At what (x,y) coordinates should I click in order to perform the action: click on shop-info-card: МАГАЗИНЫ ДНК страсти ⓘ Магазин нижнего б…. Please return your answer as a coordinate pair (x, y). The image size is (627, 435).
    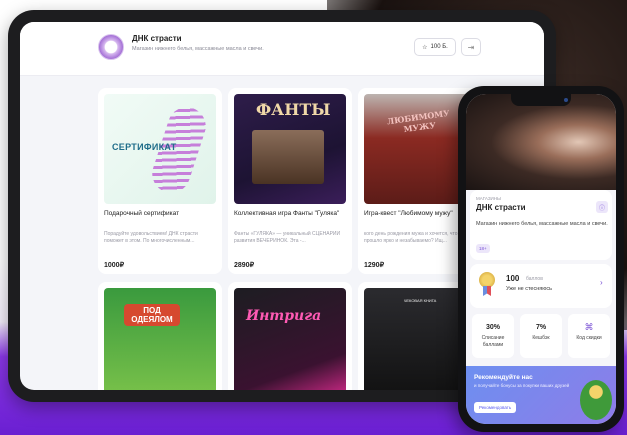
    Looking at the image, I should click on (541, 225).